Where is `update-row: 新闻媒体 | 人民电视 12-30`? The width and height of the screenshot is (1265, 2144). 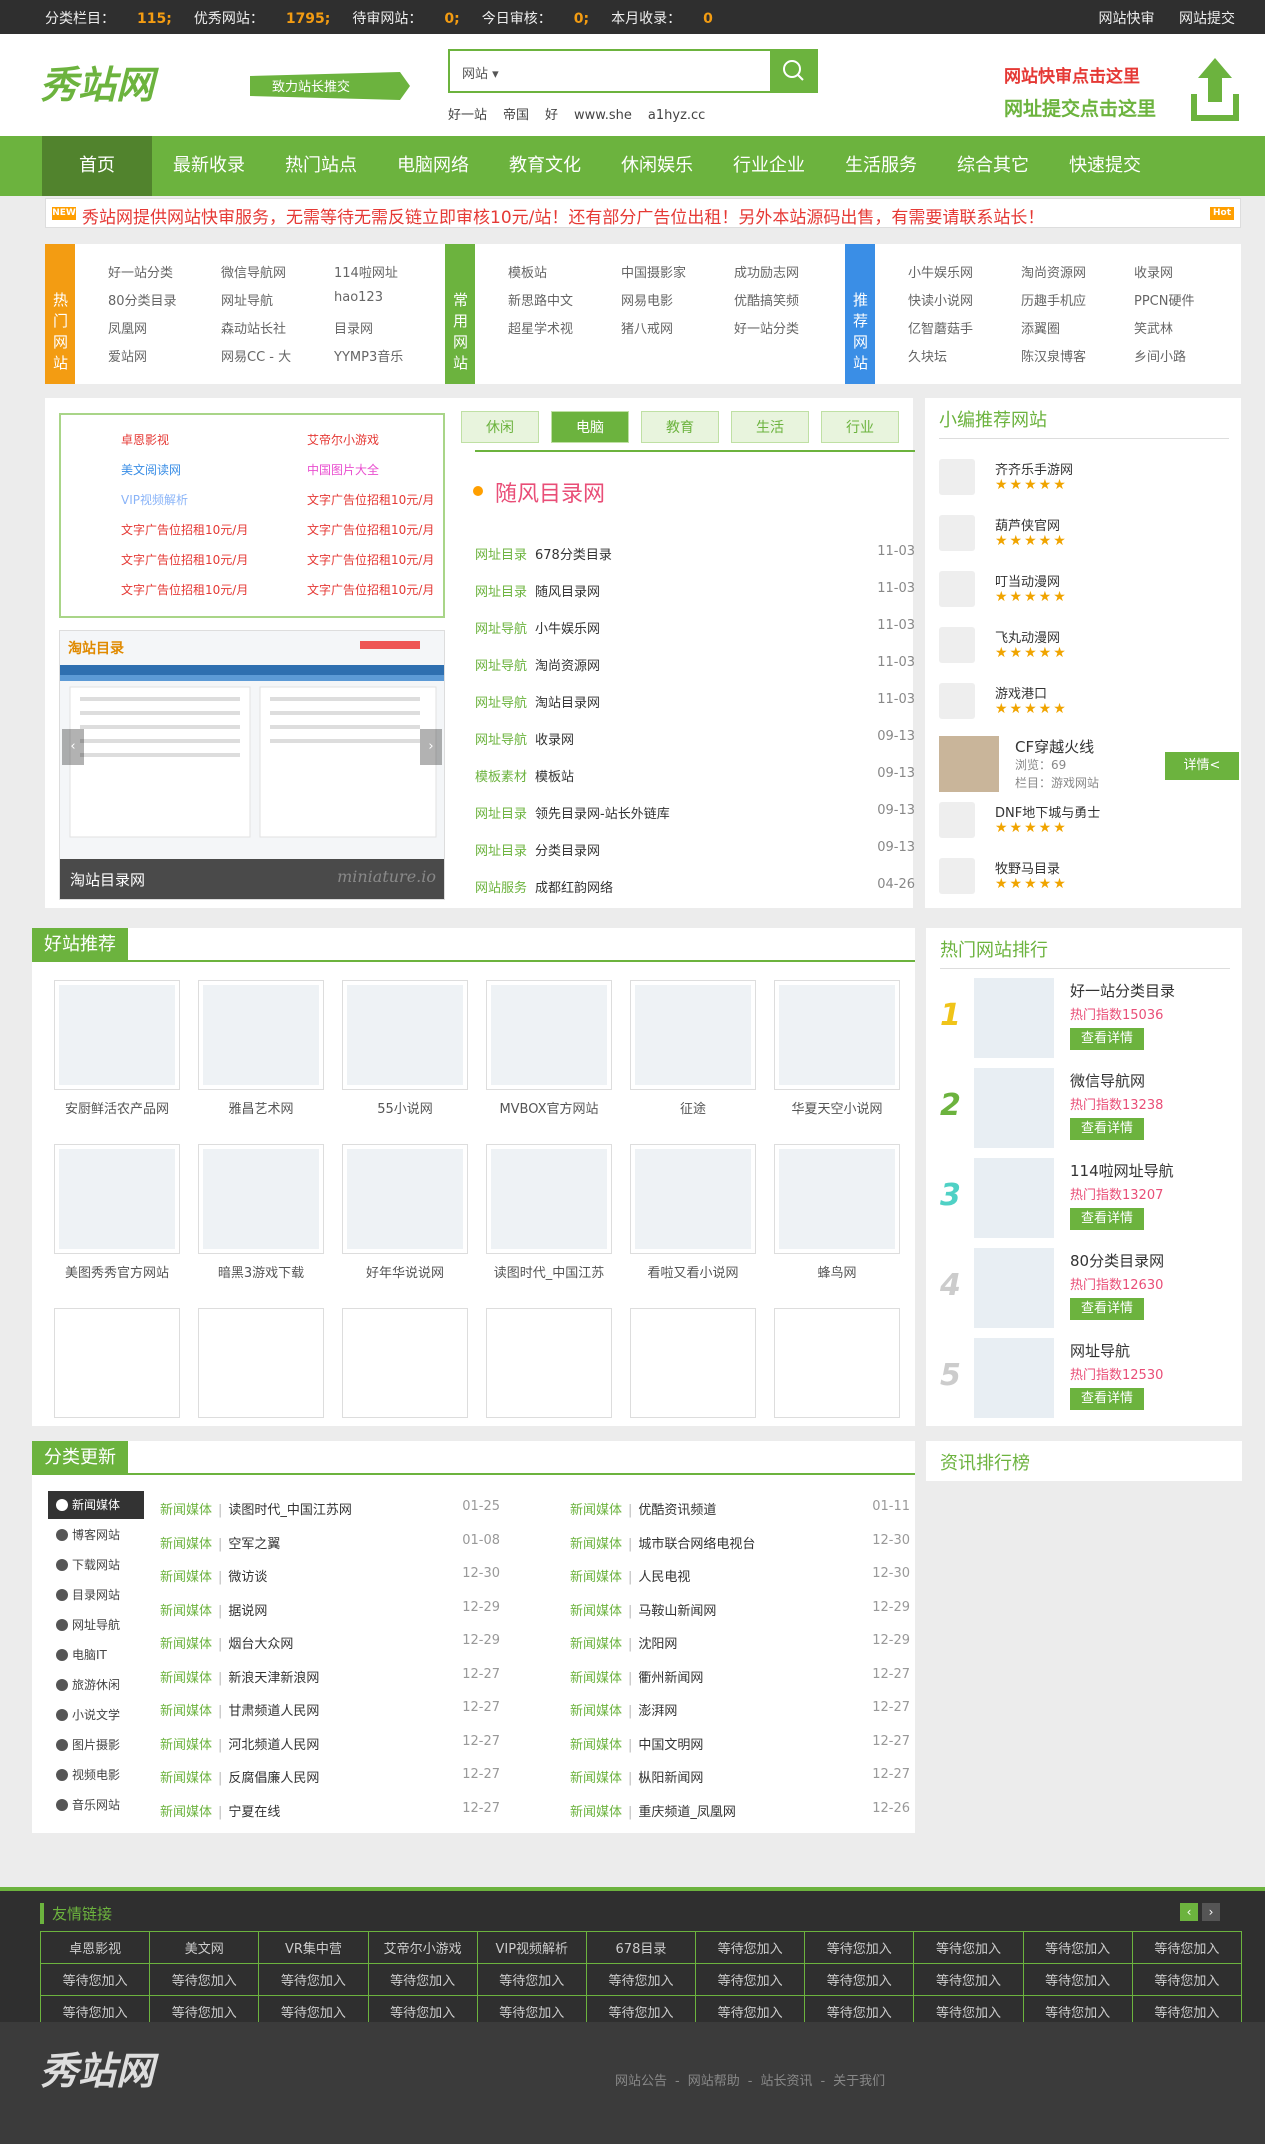
update-row: 新闻媒体 | 人民电视 12-30 is located at coordinates (740, 1575).